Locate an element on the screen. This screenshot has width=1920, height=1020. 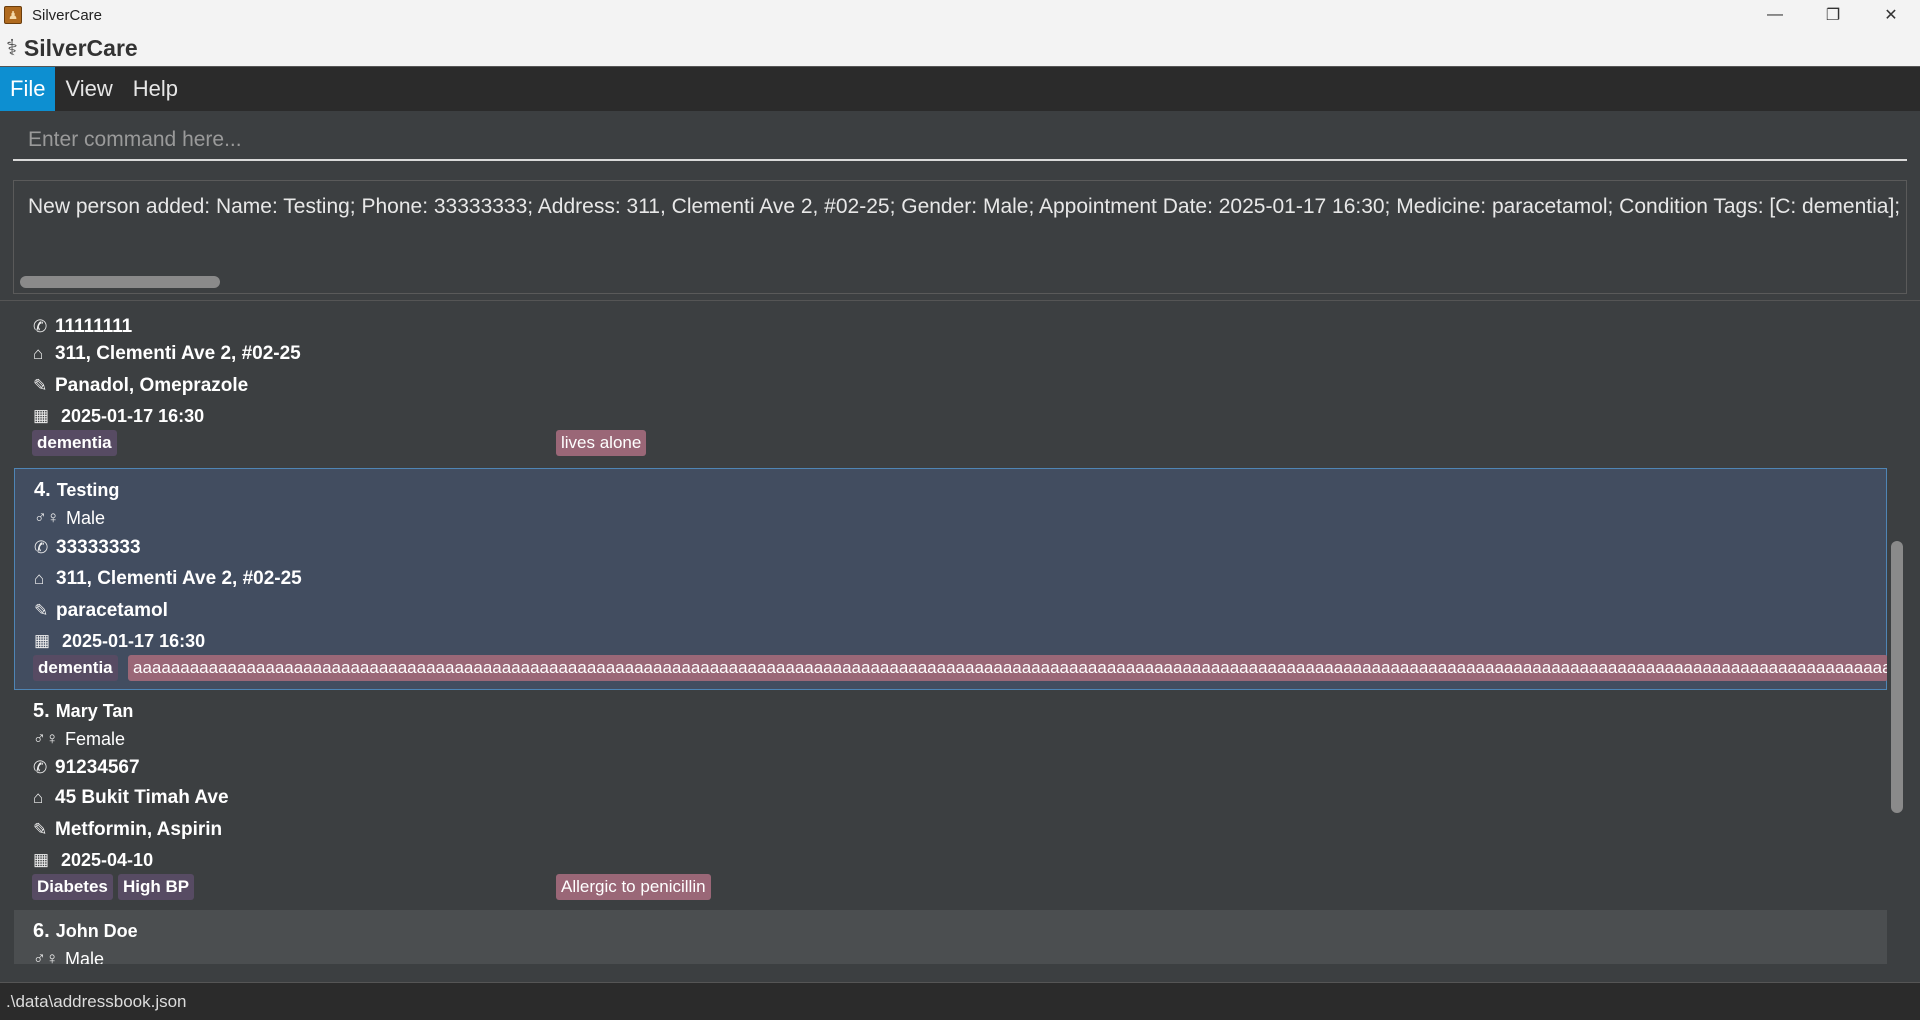
medicine-row: ✎ Panadol, Omeprazole is located at coordinates (960, 386).